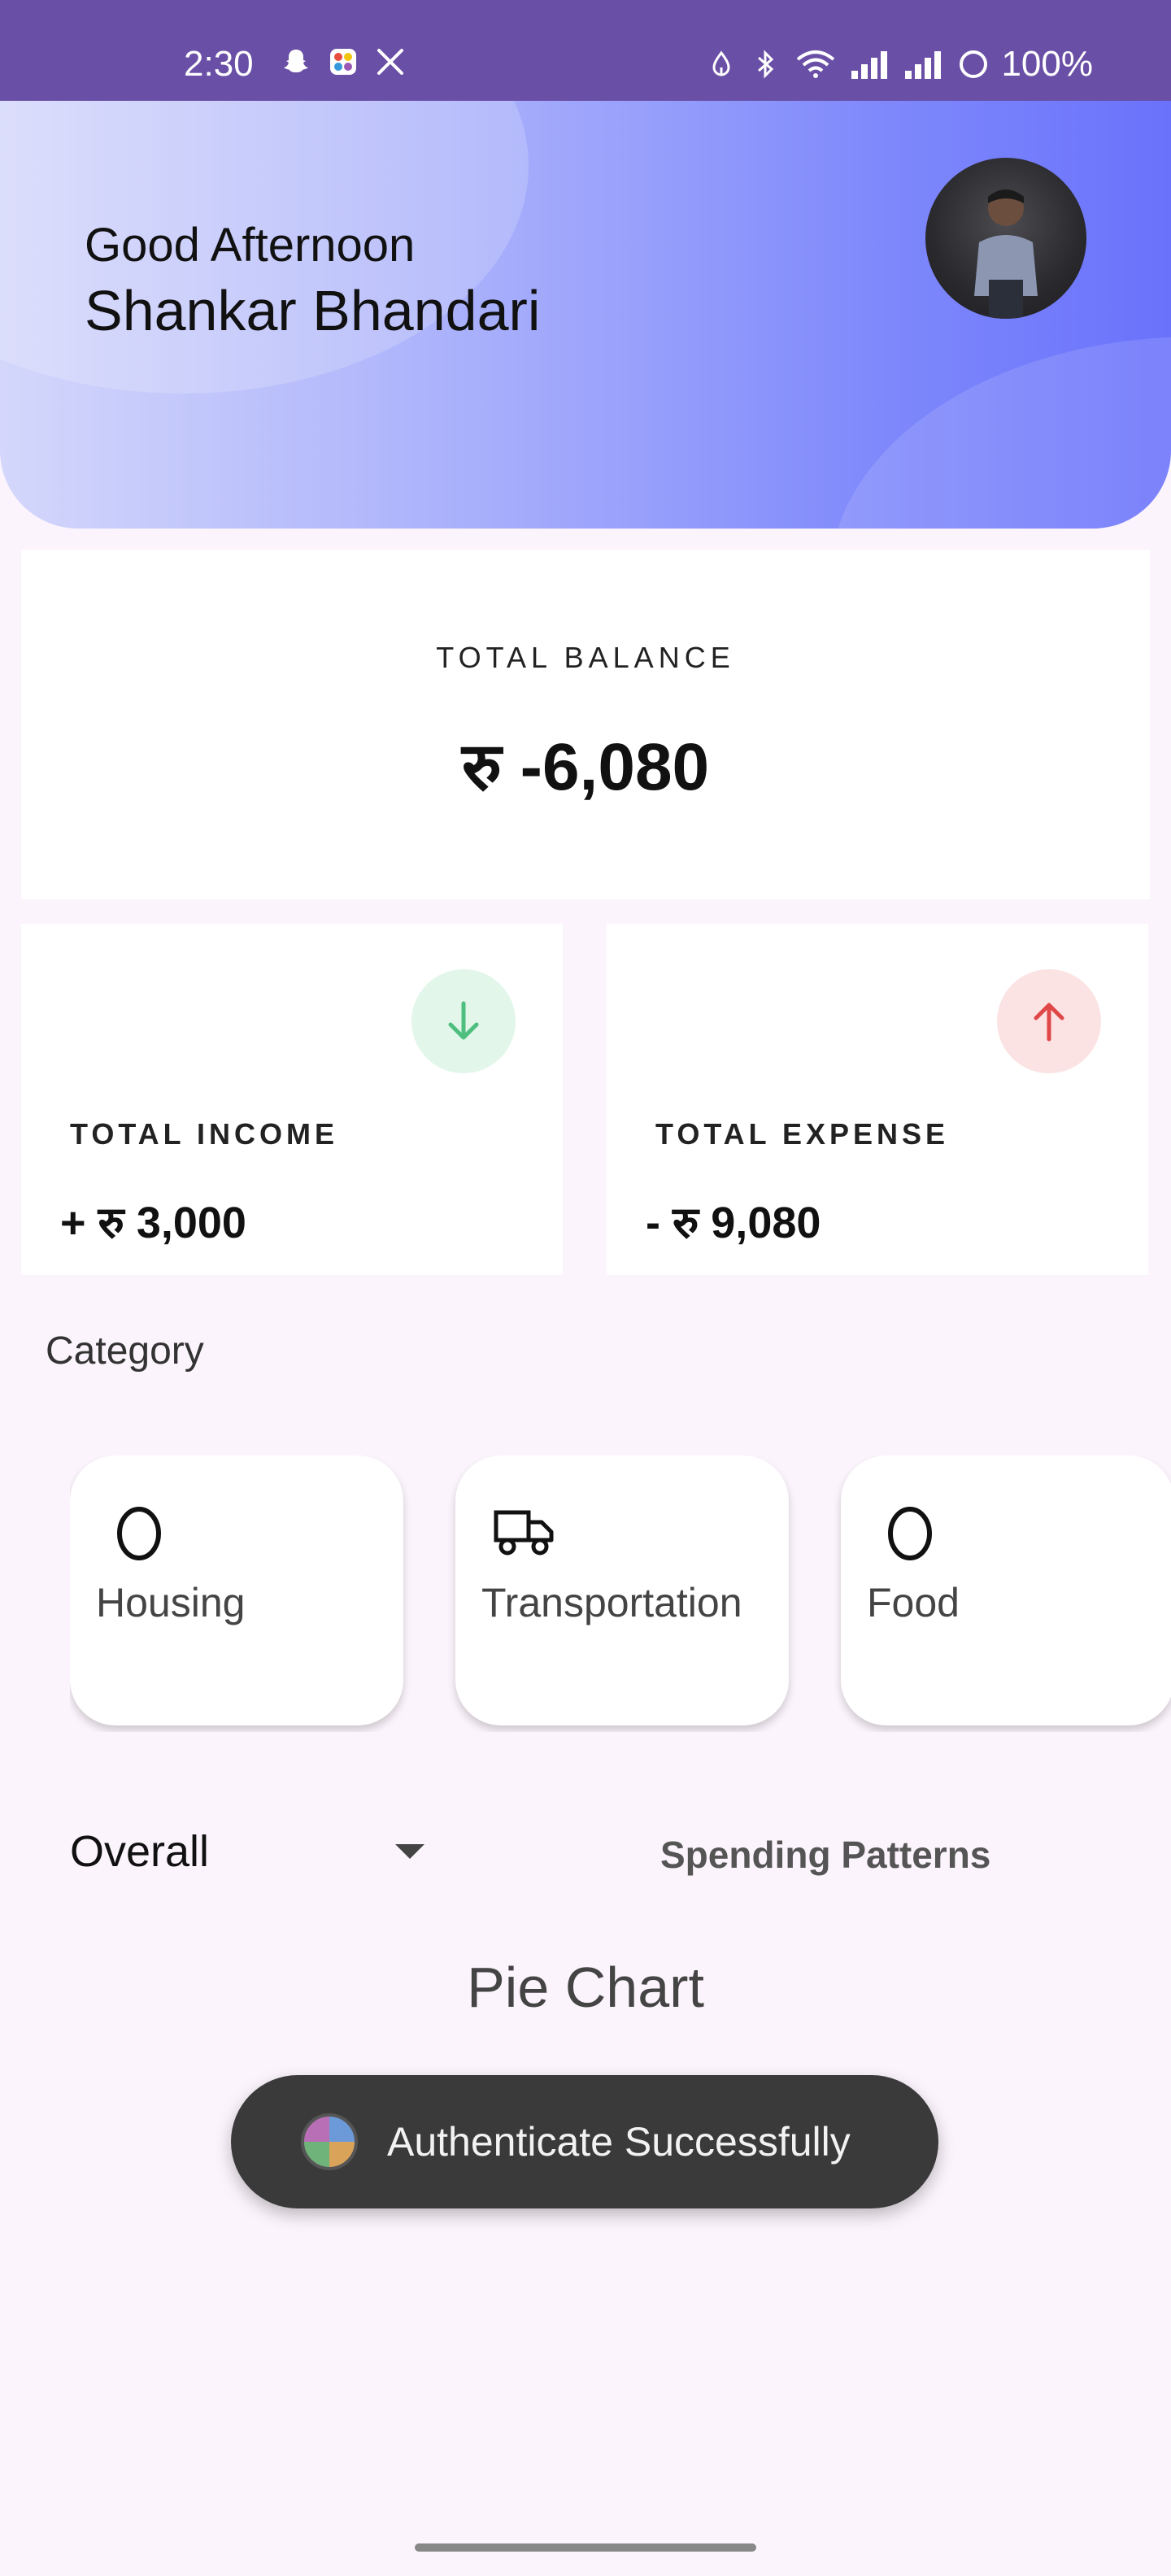 Image resolution: width=1171 pixels, height=2576 pixels. I want to click on category-label: Transportation, so click(611, 1603).